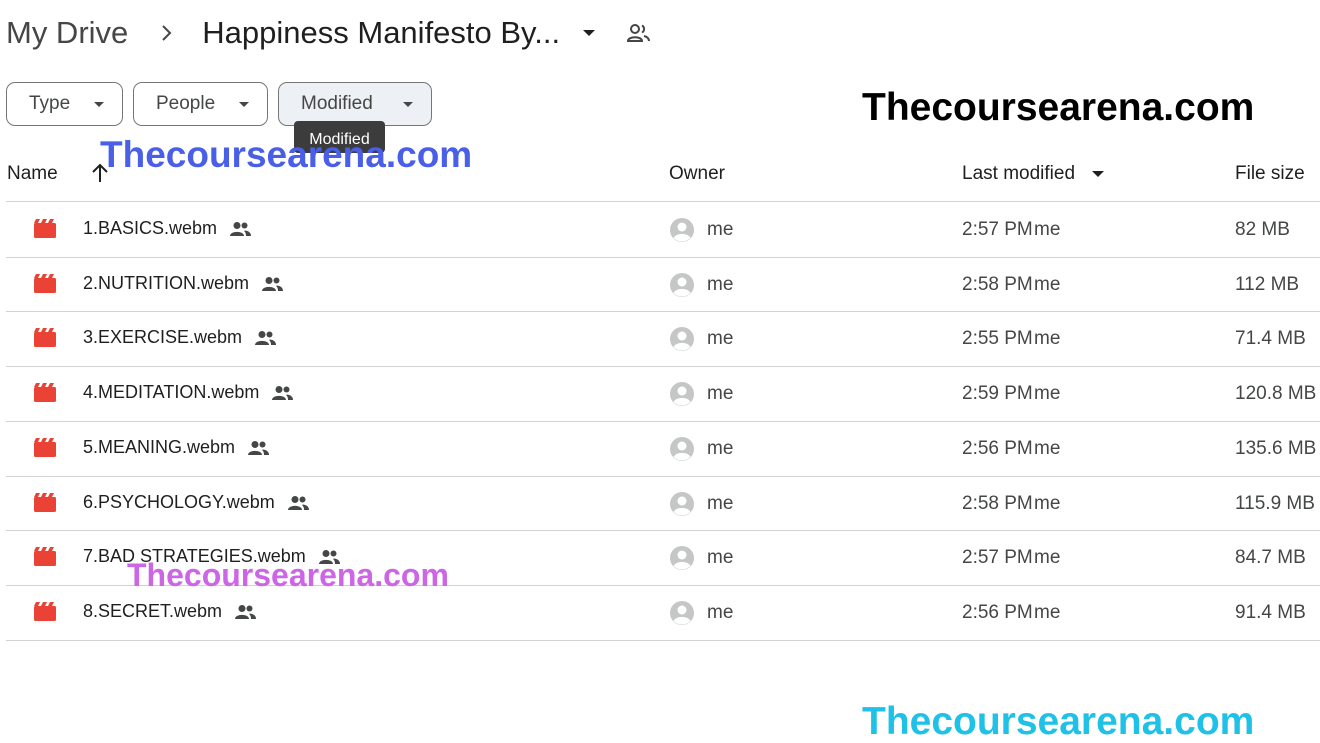 This screenshot has width=1320, height=743. Describe the element at coordinates (1270, 174) in the screenshot. I see `column-header-file-size: File size` at that location.